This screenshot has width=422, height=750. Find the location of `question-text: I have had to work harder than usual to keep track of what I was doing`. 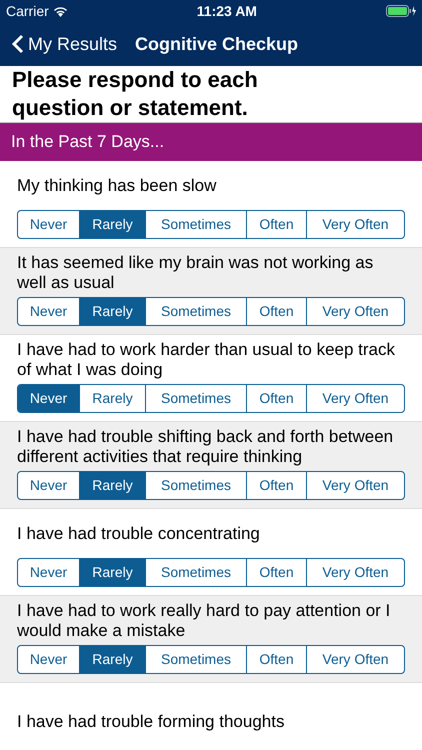

question-text: I have had to work harder than usual to keep track of what I was doing is located at coordinates (206, 360).